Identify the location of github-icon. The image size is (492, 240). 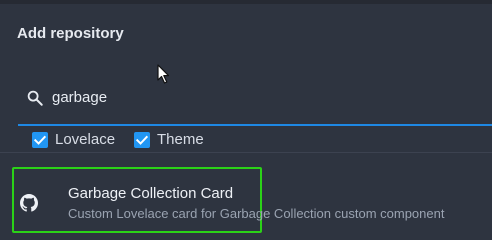
(29, 203).